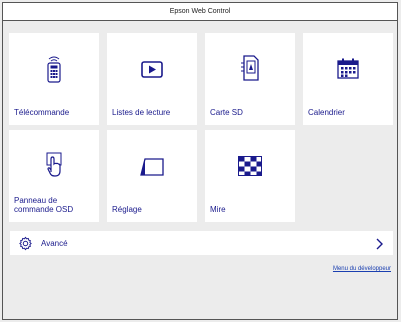 This screenshot has width=401, height=322. I want to click on tile-remote: Télécommande, so click(54, 79).